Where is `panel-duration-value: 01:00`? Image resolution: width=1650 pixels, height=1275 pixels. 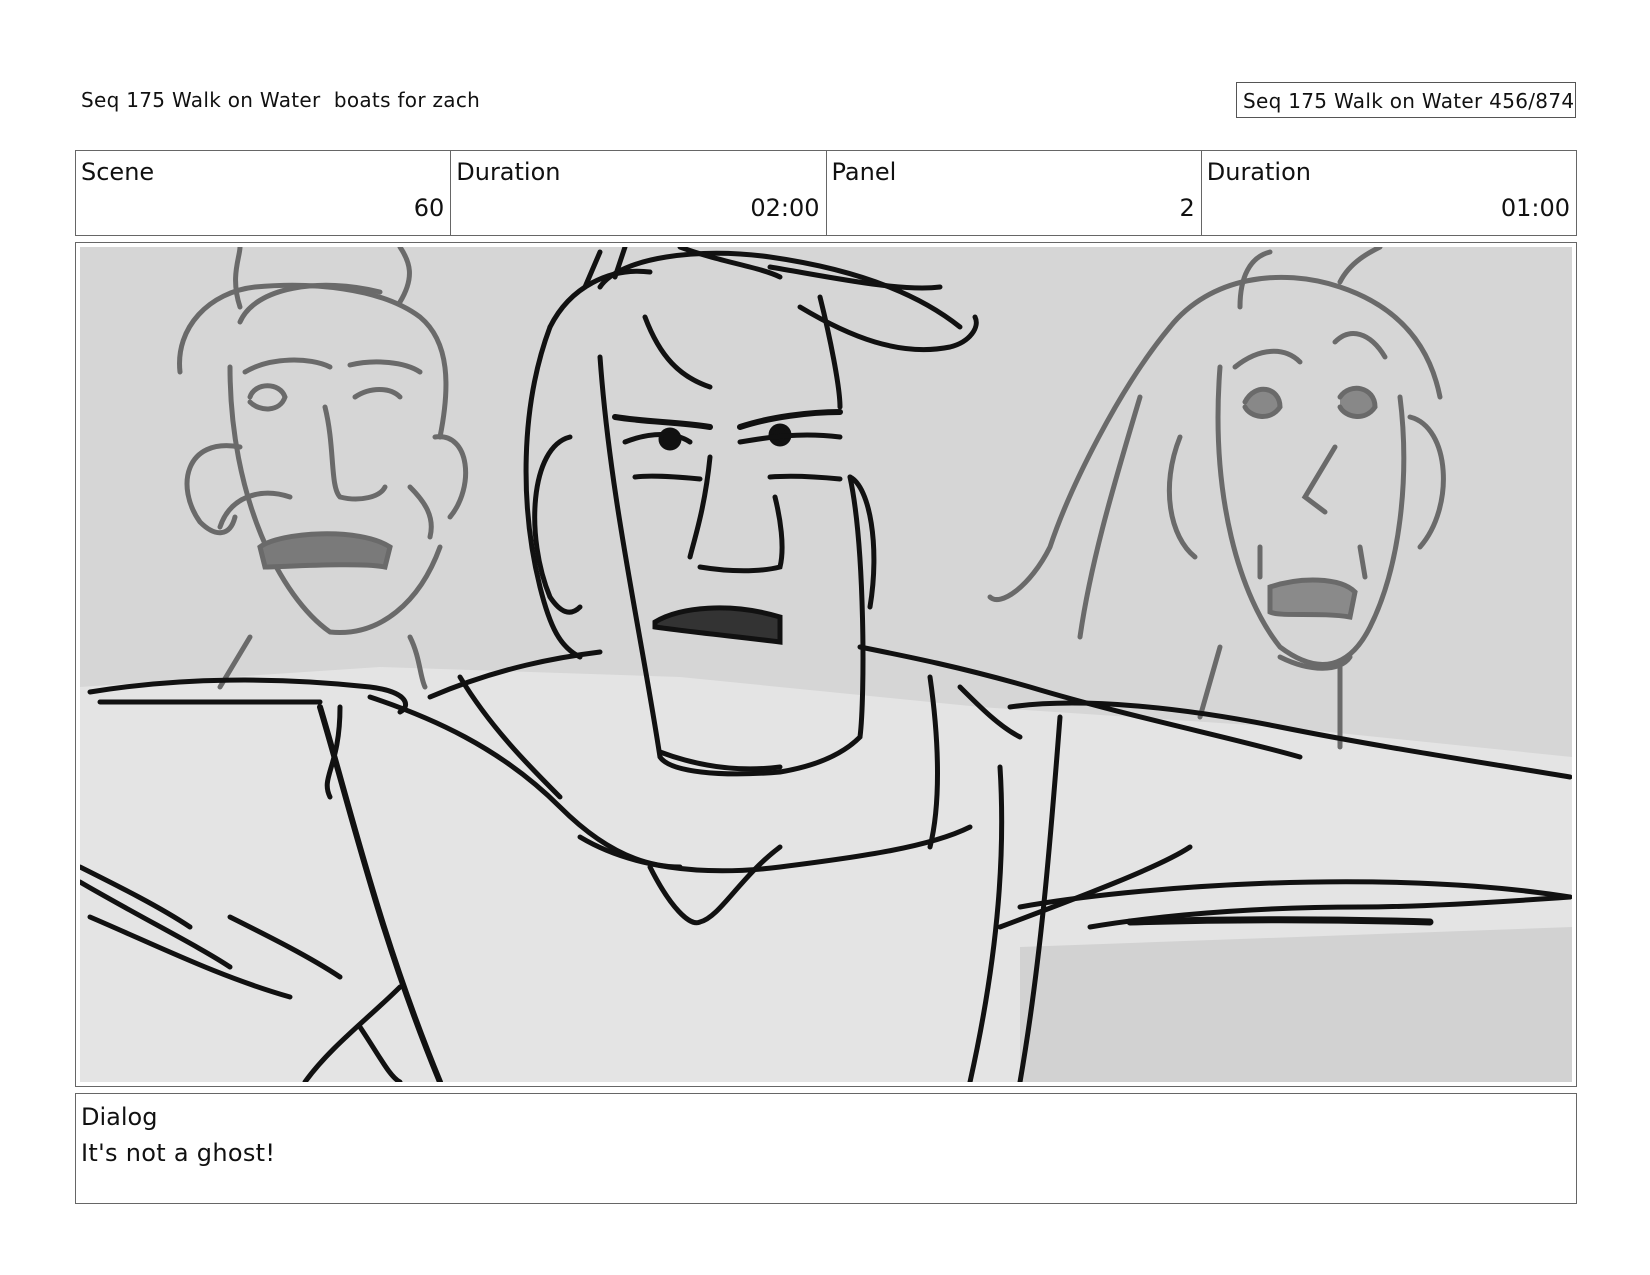 panel-duration-value: 01:00 is located at coordinates (1535, 208).